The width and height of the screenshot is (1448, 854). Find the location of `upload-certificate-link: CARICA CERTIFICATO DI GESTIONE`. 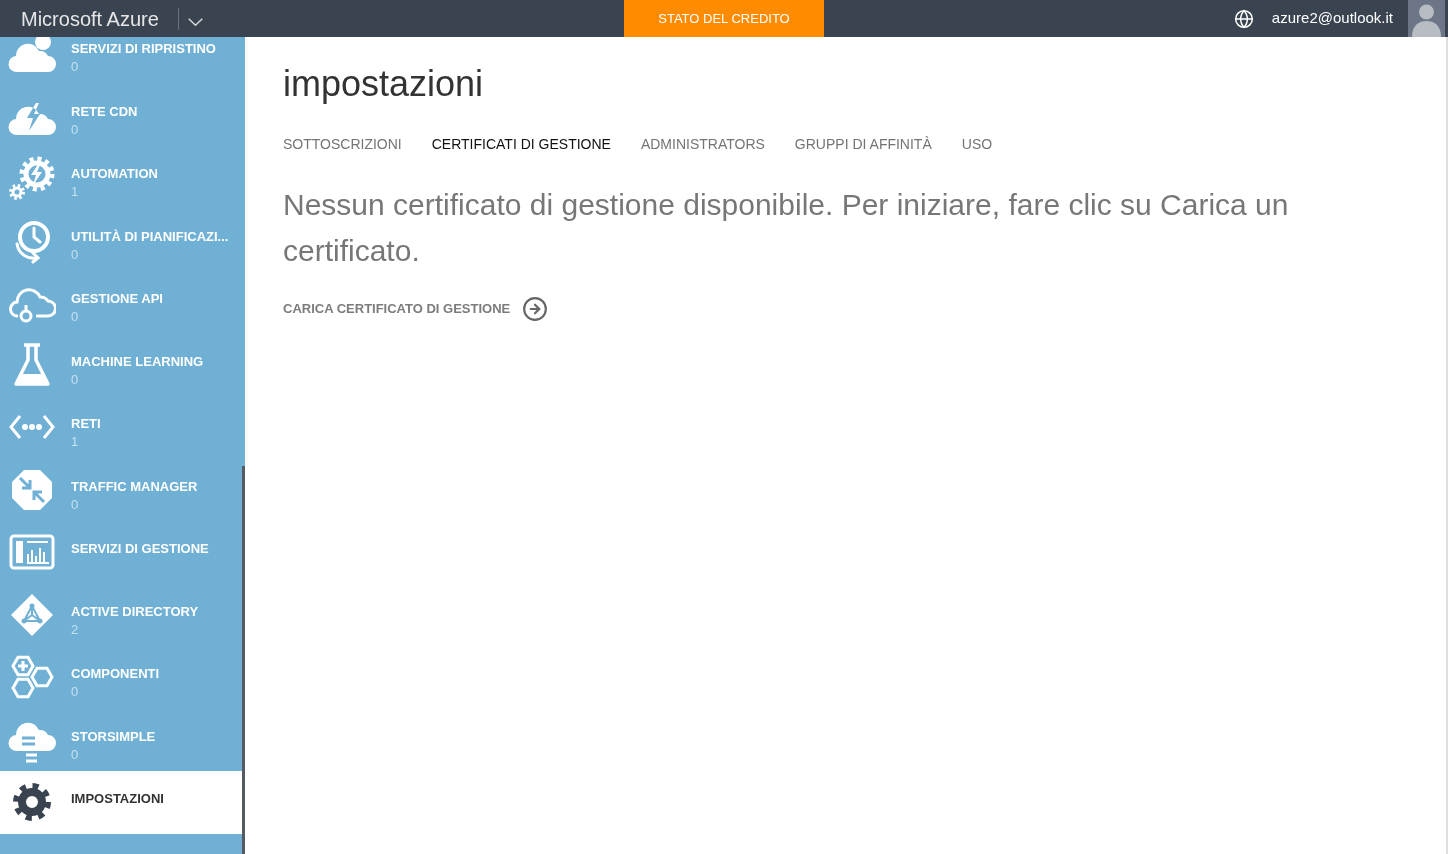

upload-certificate-link: CARICA CERTIFICATO DI GESTIONE is located at coordinates (416, 309).